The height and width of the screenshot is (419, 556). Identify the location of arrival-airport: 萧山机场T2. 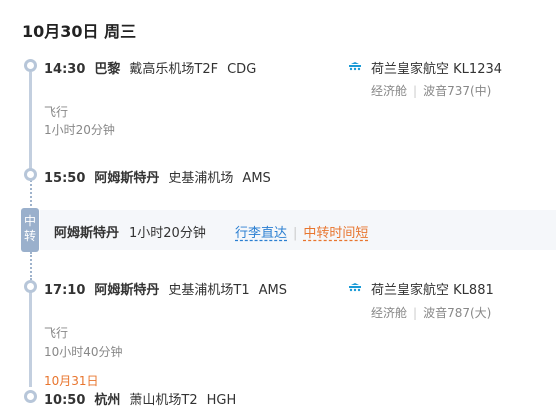
(163, 400).